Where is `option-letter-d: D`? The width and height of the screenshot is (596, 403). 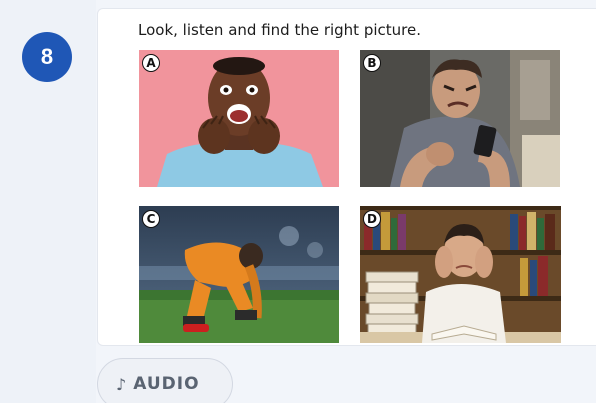
option-letter-d: D is located at coordinates (372, 219).